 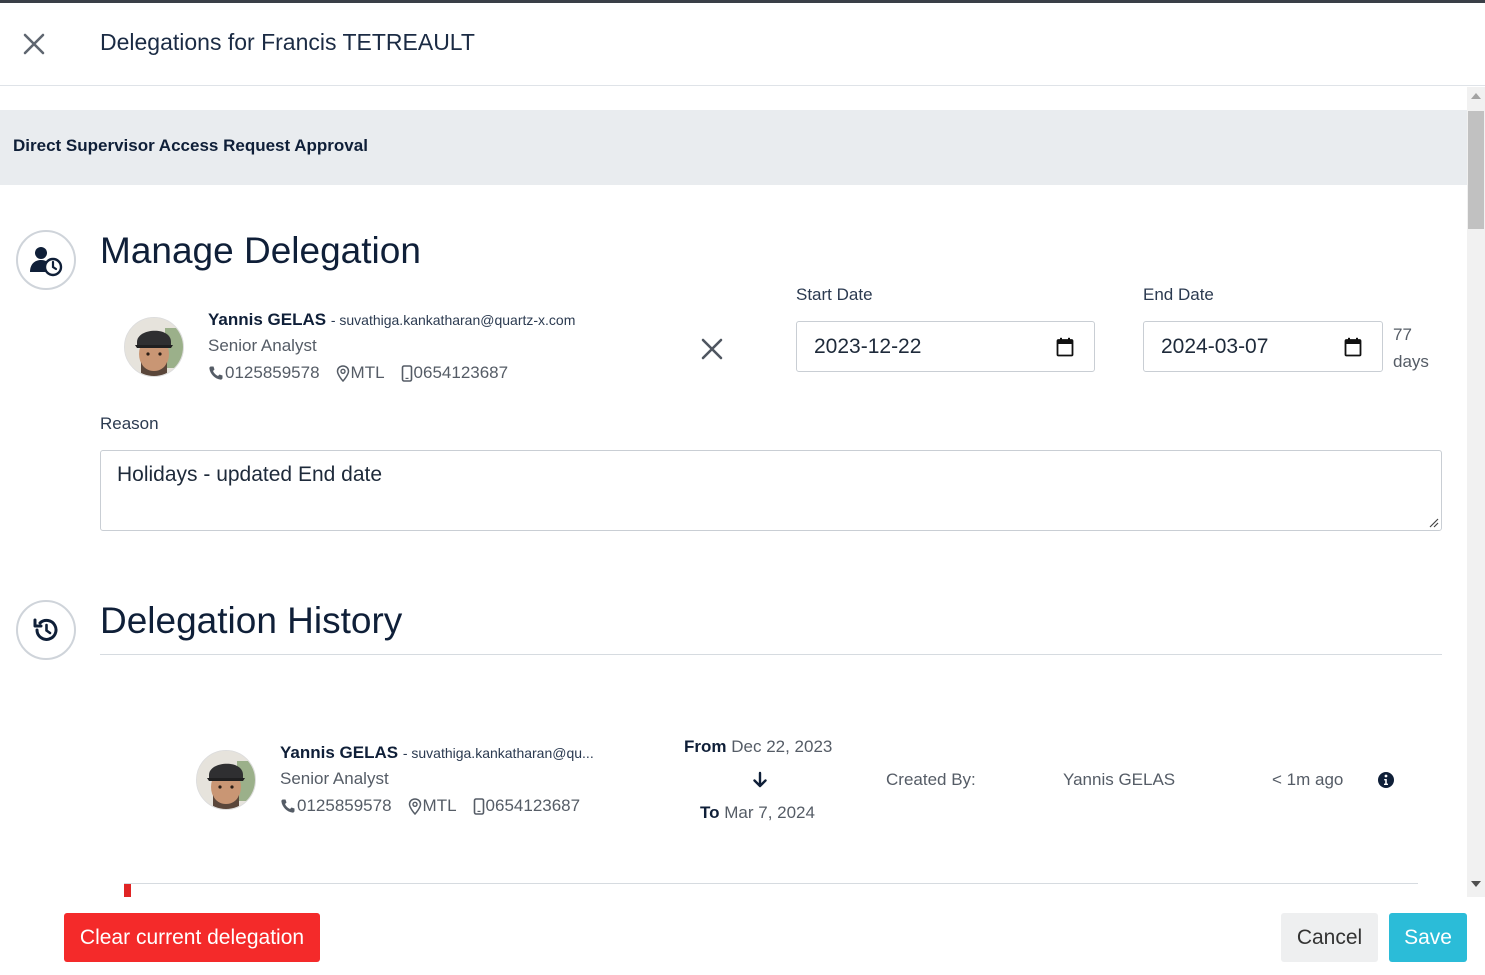 I want to click on history-delegate-mobile: 0654123687, so click(x=533, y=805).